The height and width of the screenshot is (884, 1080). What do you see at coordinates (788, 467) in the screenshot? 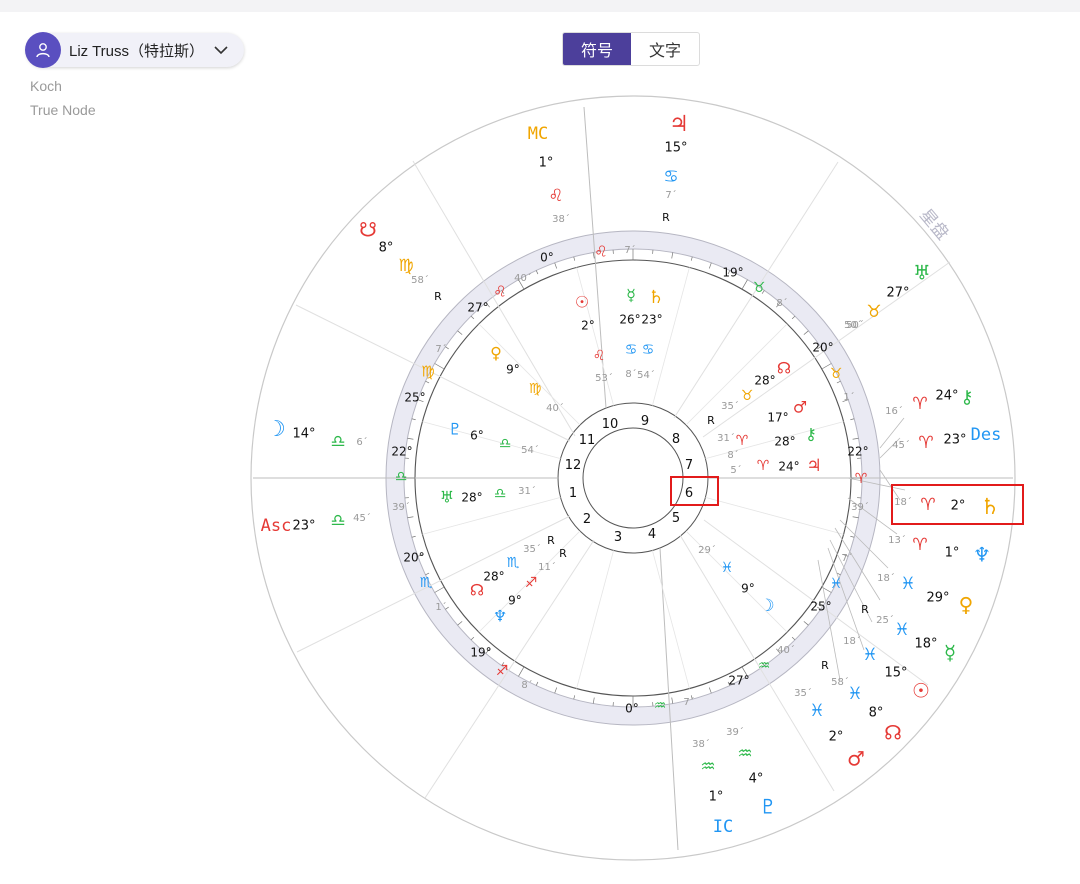
I see `chart-glyph: 24°` at bounding box center [788, 467].